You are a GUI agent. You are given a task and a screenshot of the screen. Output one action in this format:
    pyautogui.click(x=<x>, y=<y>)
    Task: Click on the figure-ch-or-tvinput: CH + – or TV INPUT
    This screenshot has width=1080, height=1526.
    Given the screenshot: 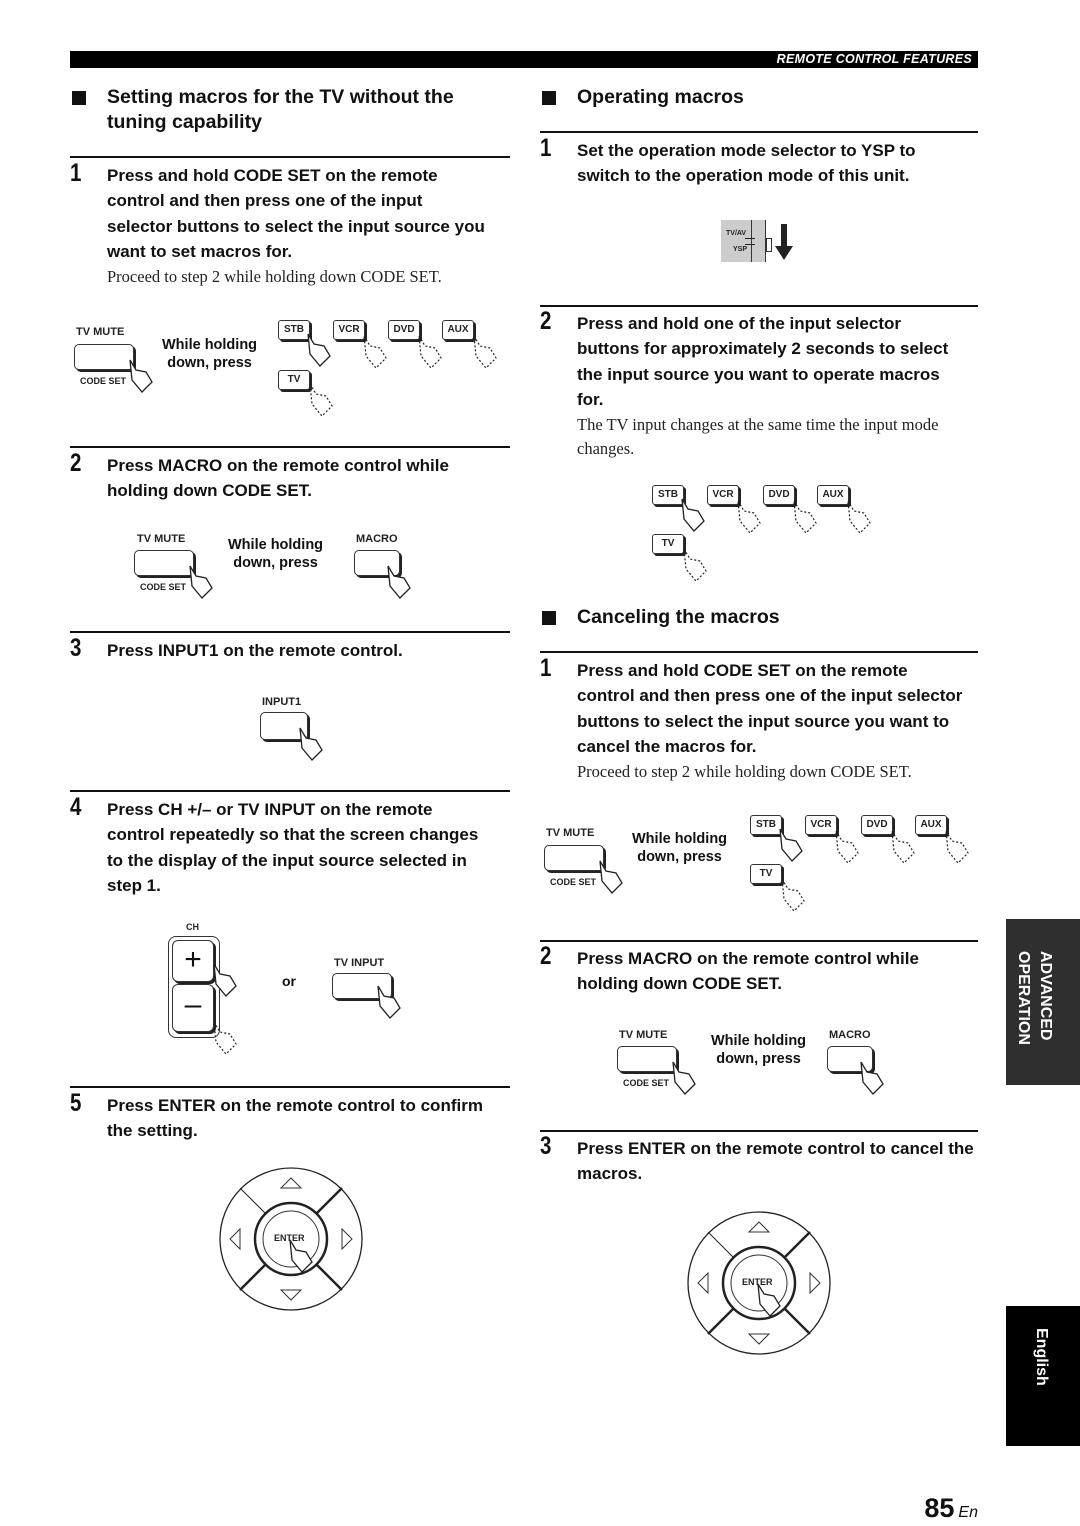 What is the action you would take?
    pyautogui.click(x=310, y=995)
    